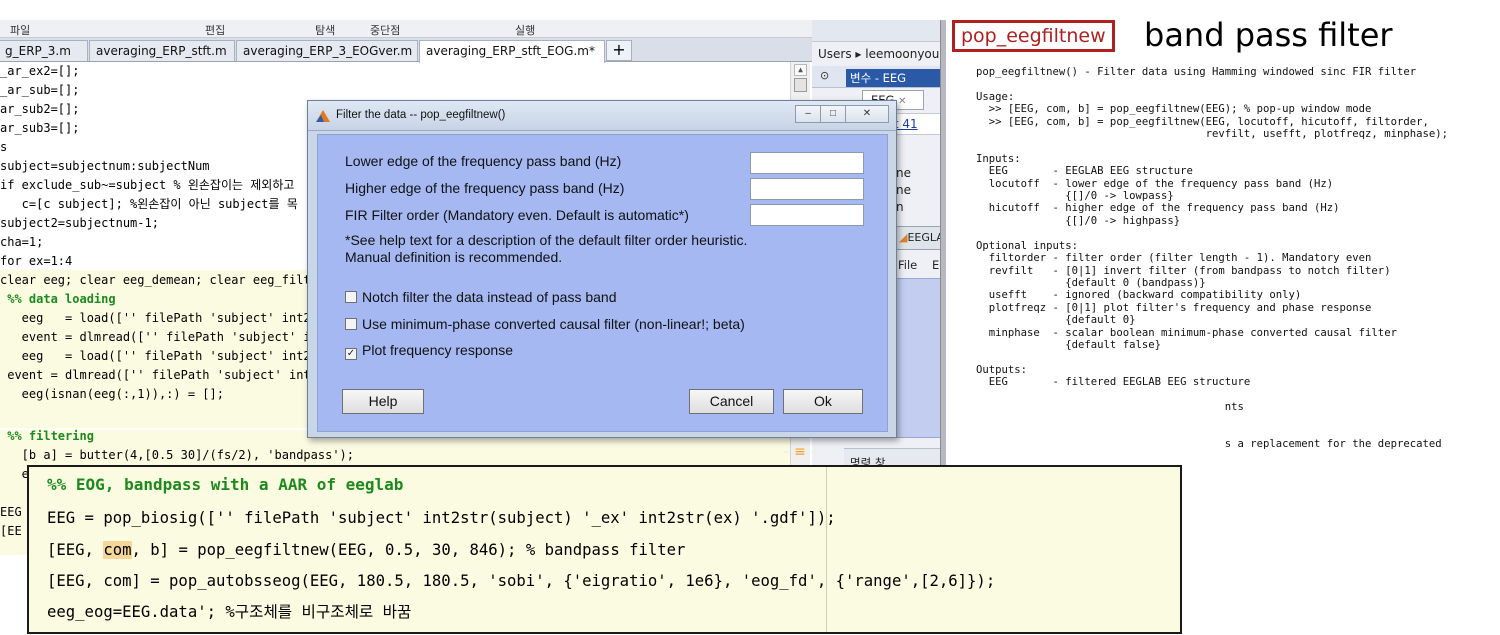 The image size is (1500, 635). I want to click on code-line: subject=subjectnum:subjectNum, so click(105, 166).